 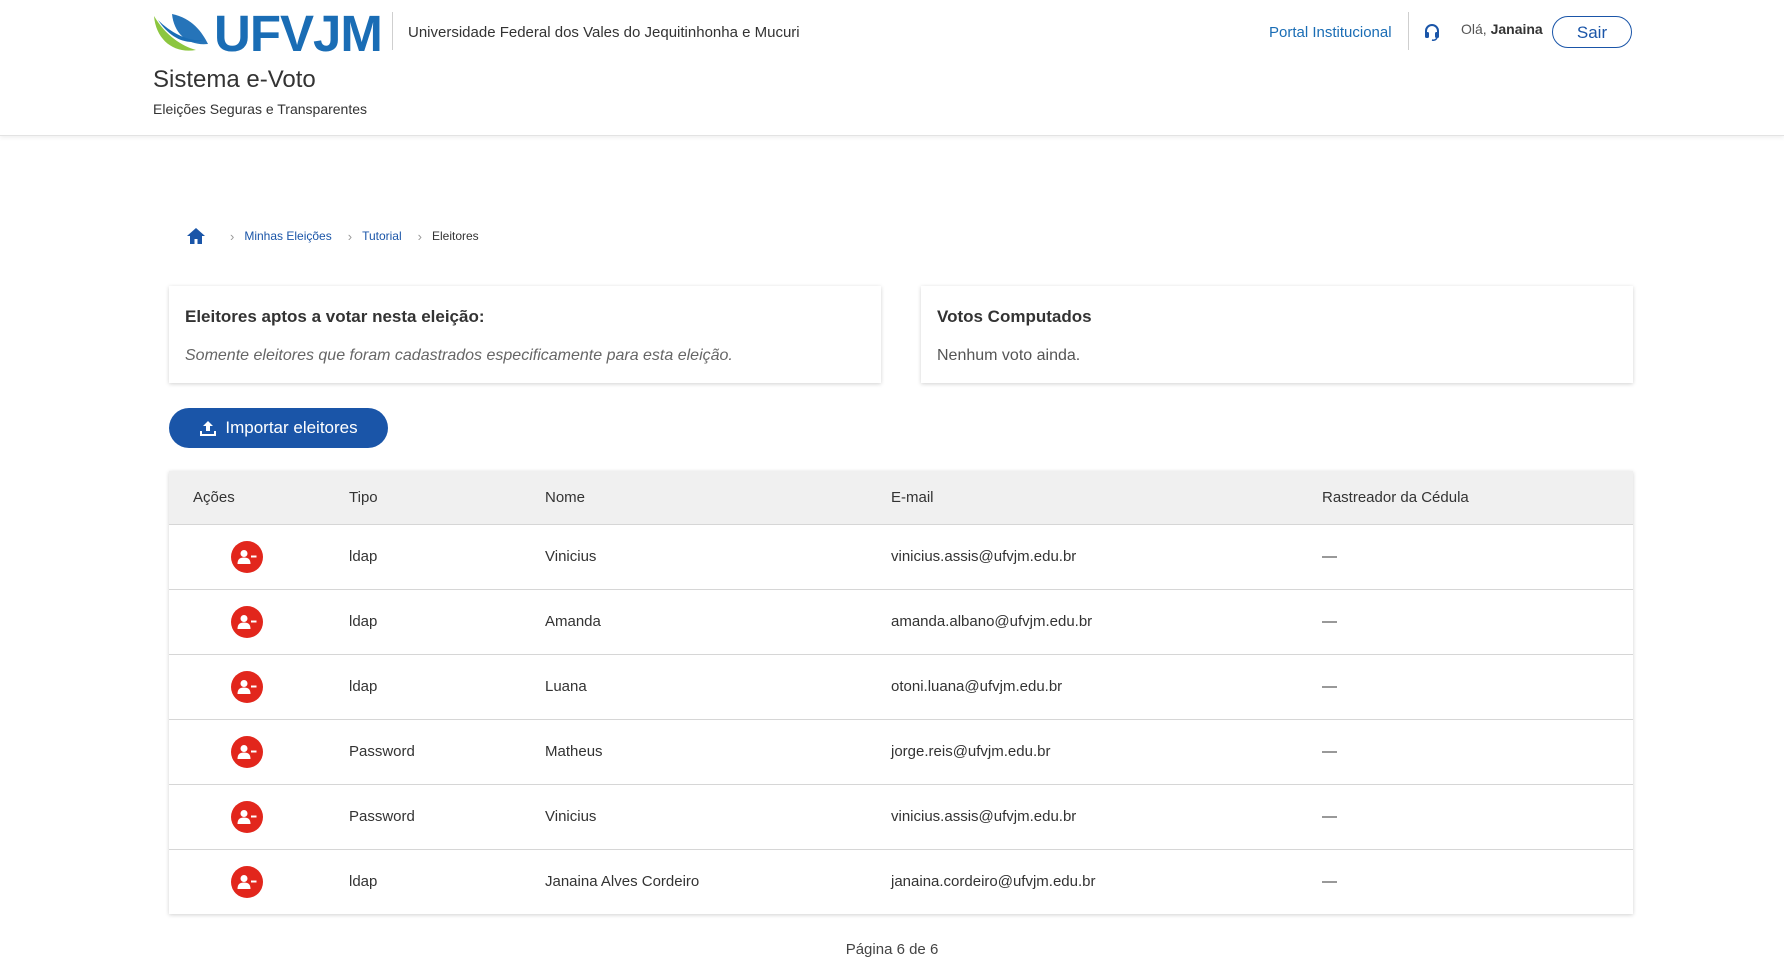 What do you see at coordinates (260, 109) in the screenshot?
I see `system-subtitle: Eleições Seguras e Transparentes` at bounding box center [260, 109].